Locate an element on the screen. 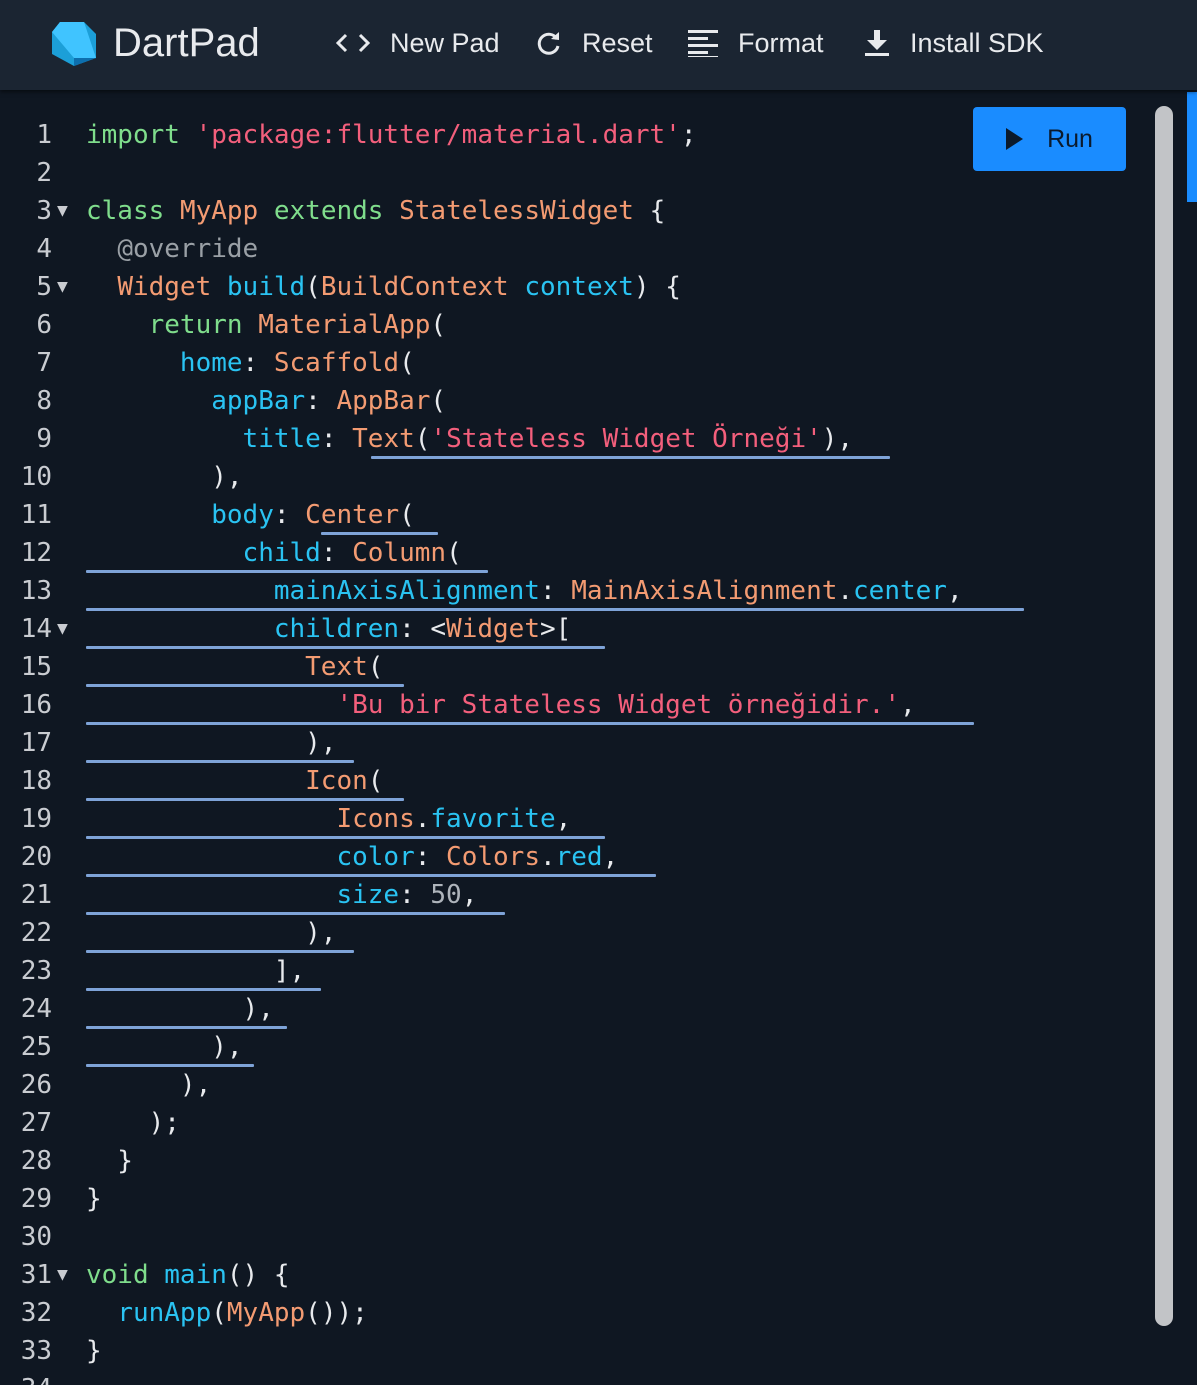 The height and width of the screenshot is (1385, 1197). gutter-line: 5 ▼ is located at coordinates (40, 287).